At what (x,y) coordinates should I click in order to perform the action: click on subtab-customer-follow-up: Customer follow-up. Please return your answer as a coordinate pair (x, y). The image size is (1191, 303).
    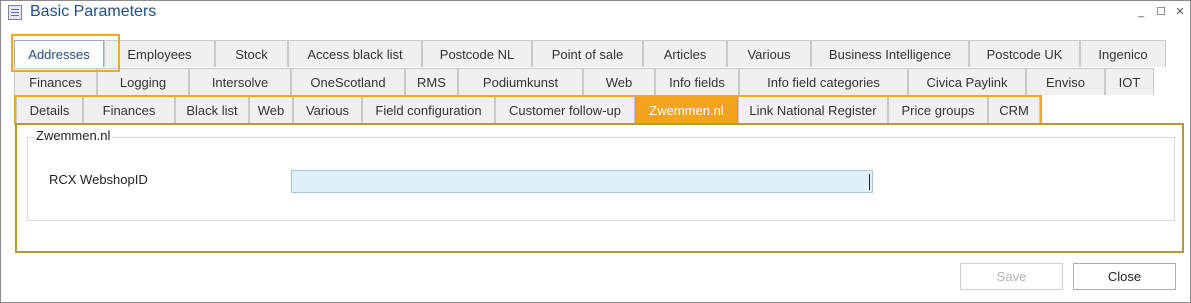
    Looking at the image, I should click on (565, 109).